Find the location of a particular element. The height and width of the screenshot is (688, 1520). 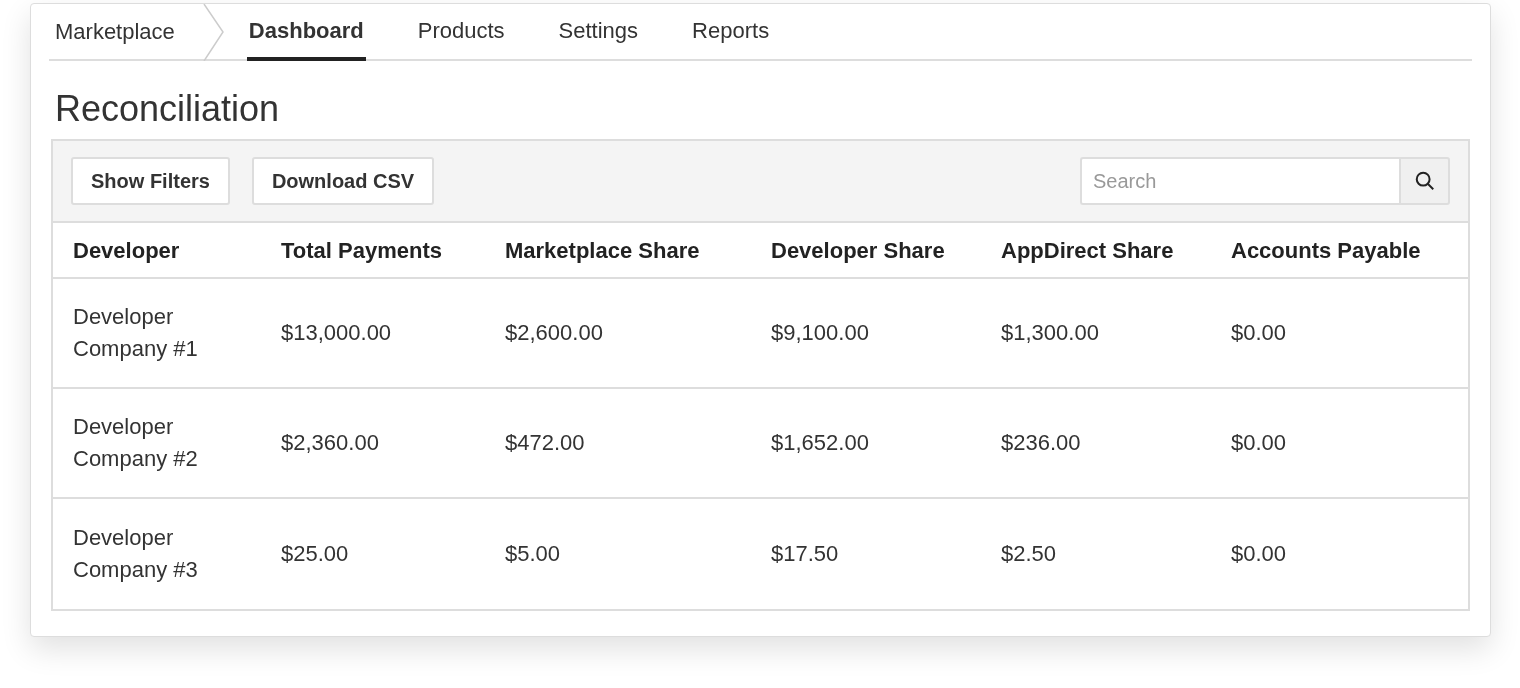

search-field: Search is located at coordinates (1239, 181).